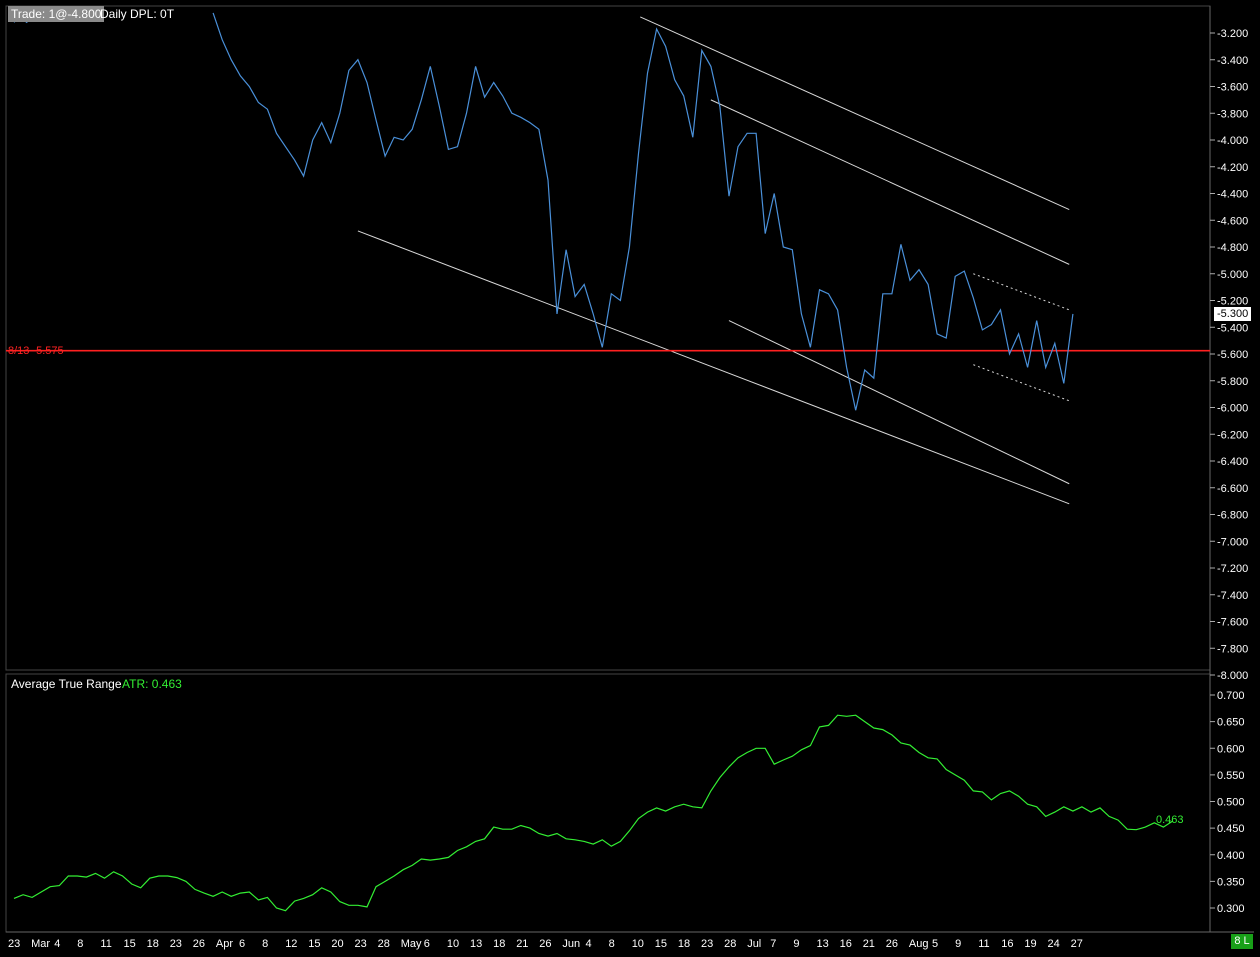 The width and height of the screenshot is (1260, 957). What do you see at coordinates (1232, 462) in the screenshot?
I see `price-tick-label: -6.400` at bounding box center [1232, 462].